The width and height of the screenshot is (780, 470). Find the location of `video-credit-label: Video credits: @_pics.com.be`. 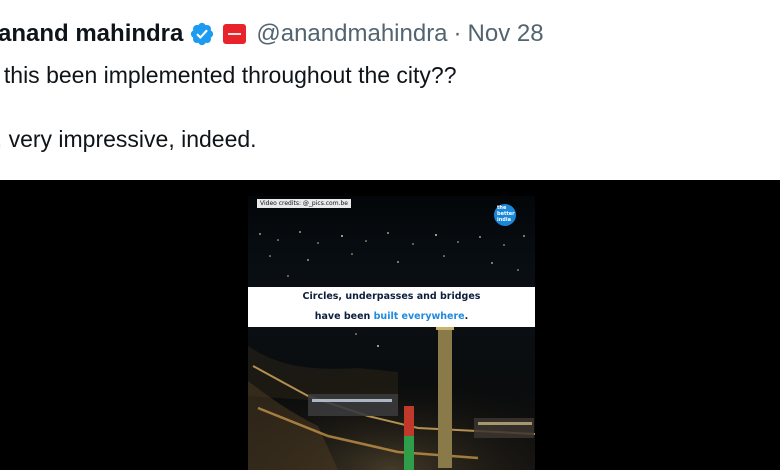

video-credit-label: Video credits: @_pics.com.be is located at coordinates (304, 203).